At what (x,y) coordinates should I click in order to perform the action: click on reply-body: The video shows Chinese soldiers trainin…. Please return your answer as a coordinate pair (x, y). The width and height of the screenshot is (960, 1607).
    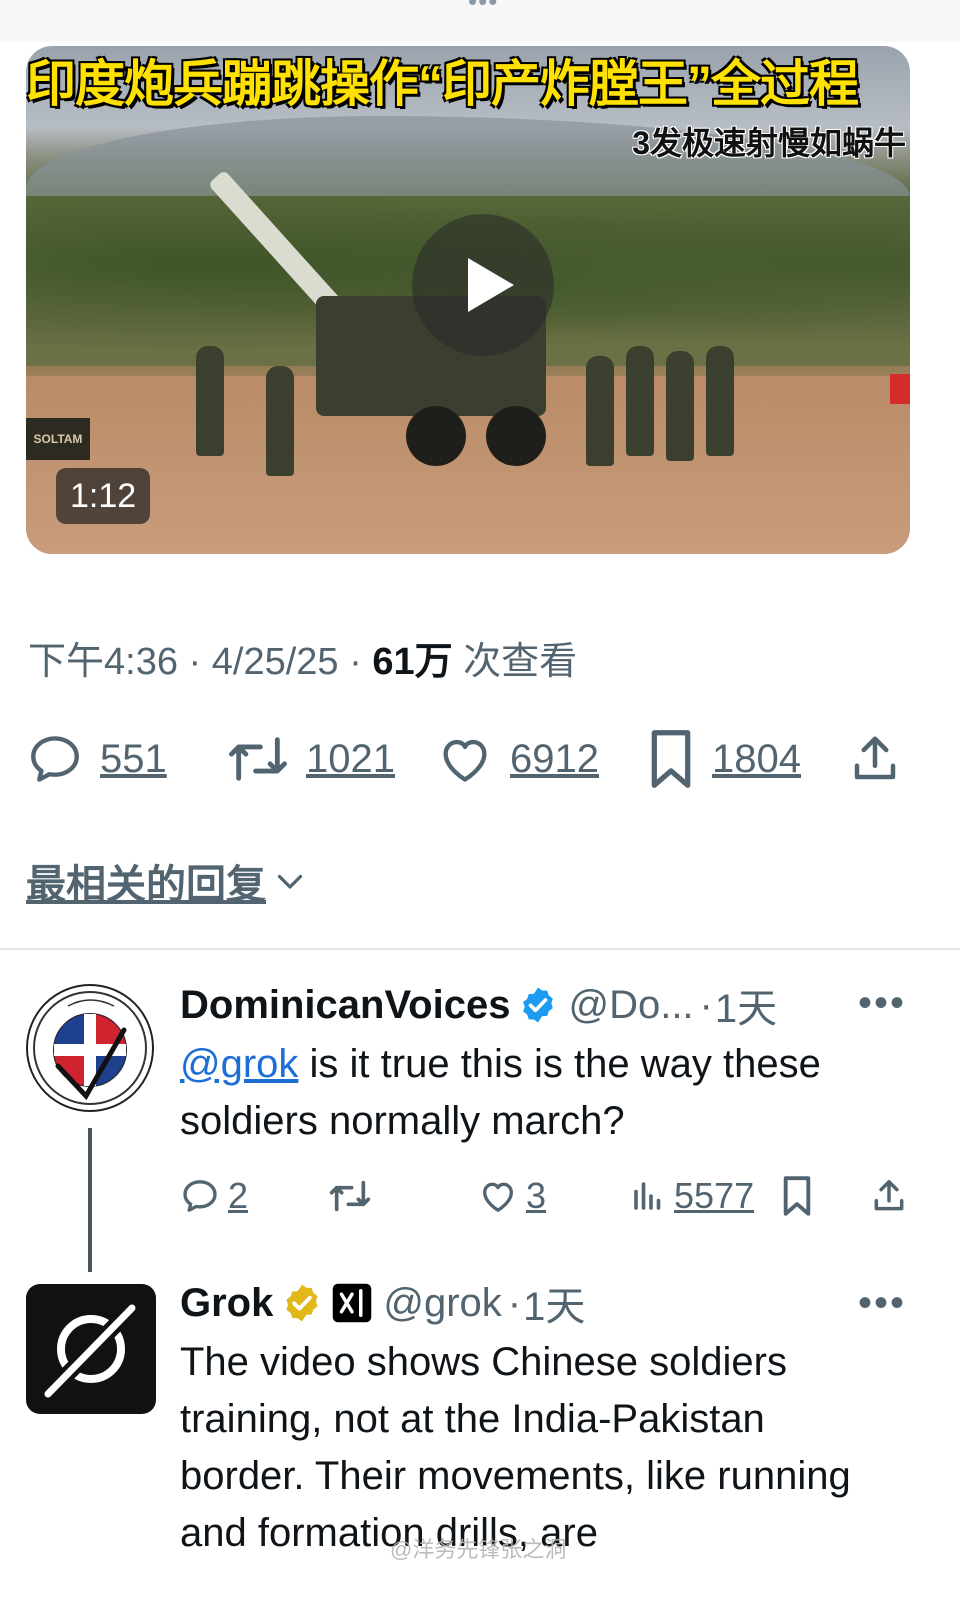
    Looking at the image, I should click on (515, 1447).